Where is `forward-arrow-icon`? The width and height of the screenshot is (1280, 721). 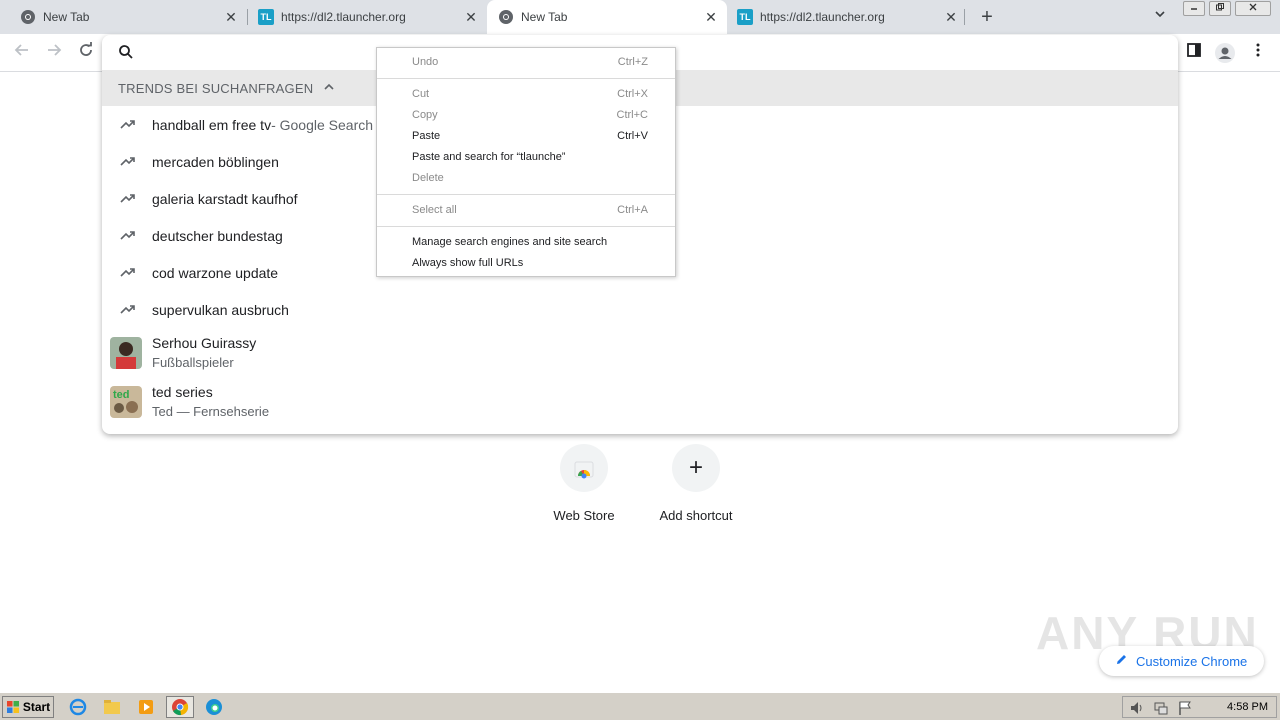 forward-arrow-icon is located at coordinates (55, 50).